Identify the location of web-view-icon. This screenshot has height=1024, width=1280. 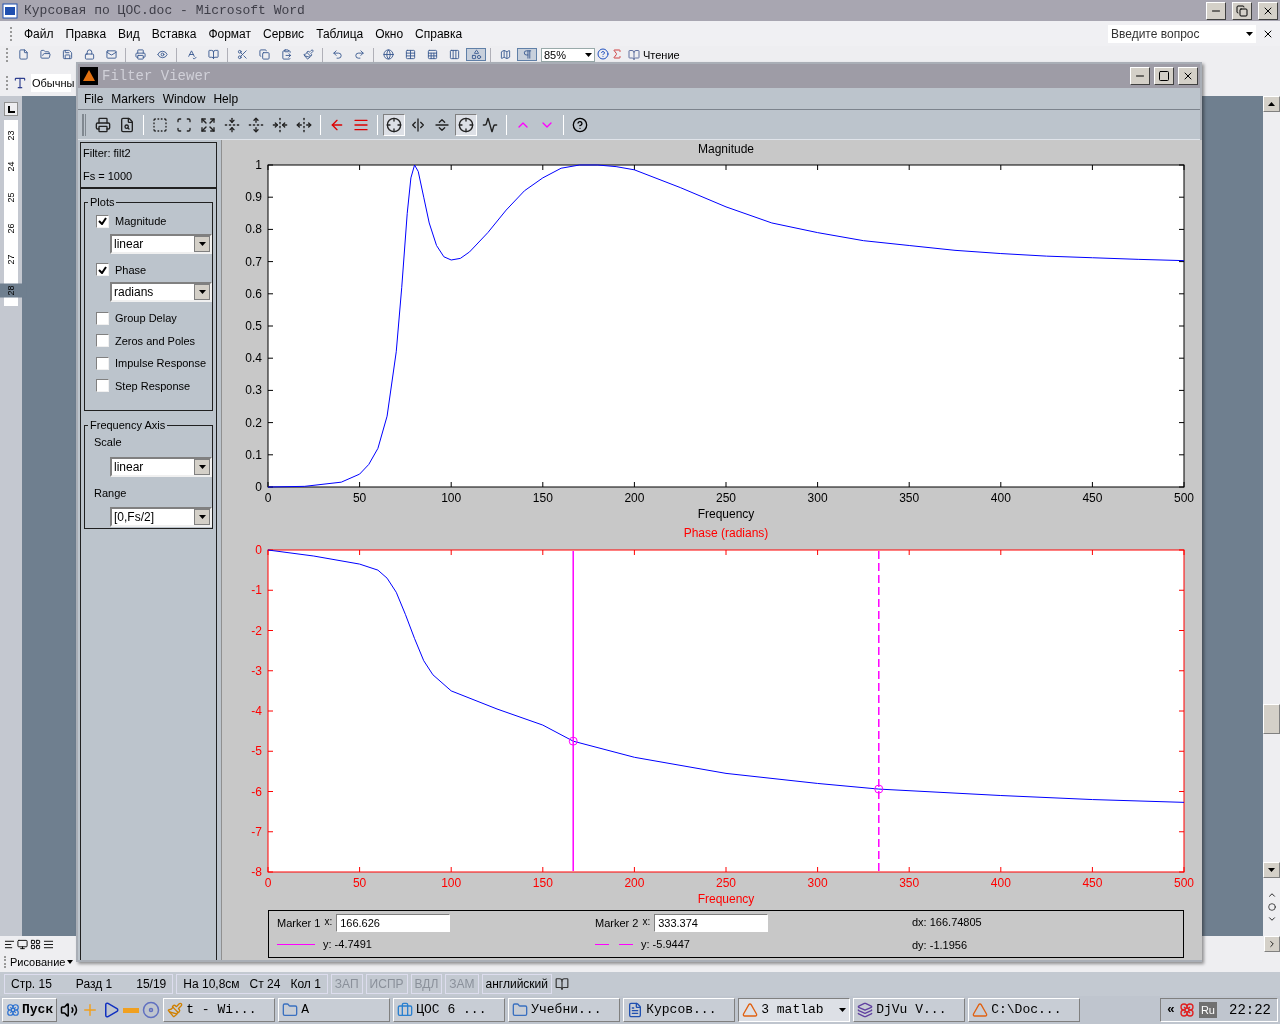
(22, 944).